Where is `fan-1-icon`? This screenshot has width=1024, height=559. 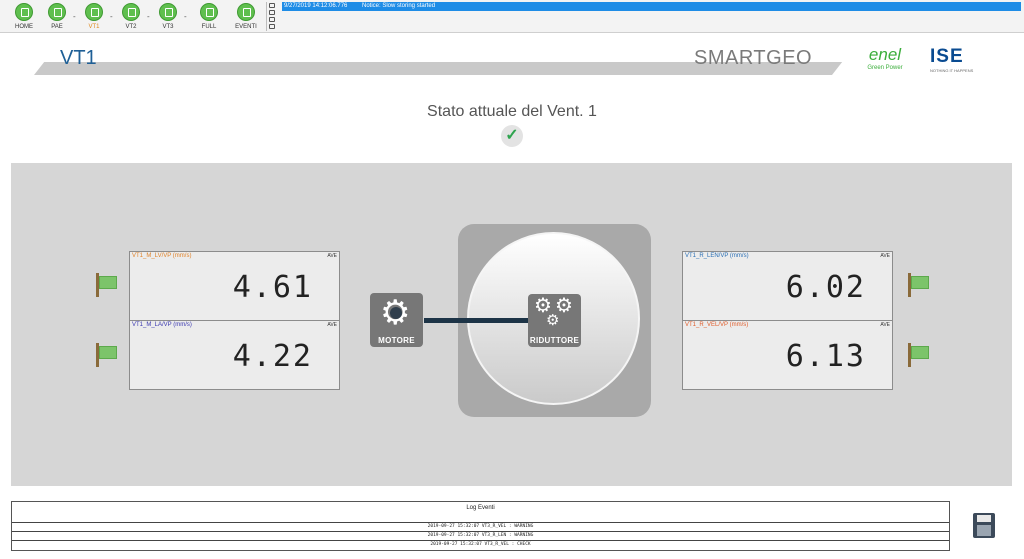
fan-1-icon is located at coordinates (94, 12).